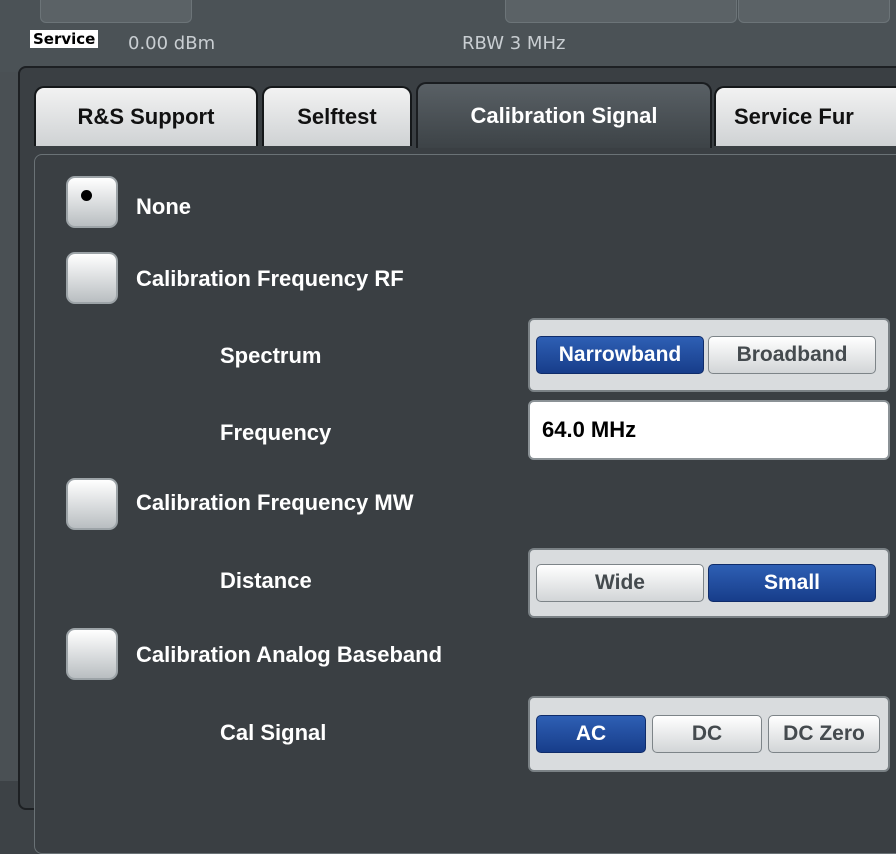 The width and height of the screenshot is (896, 854). What do you see at coordinates (271, 355) in the screenshot?
I see `spectrum-label: Spectrum` at bounding box center [271, 355].